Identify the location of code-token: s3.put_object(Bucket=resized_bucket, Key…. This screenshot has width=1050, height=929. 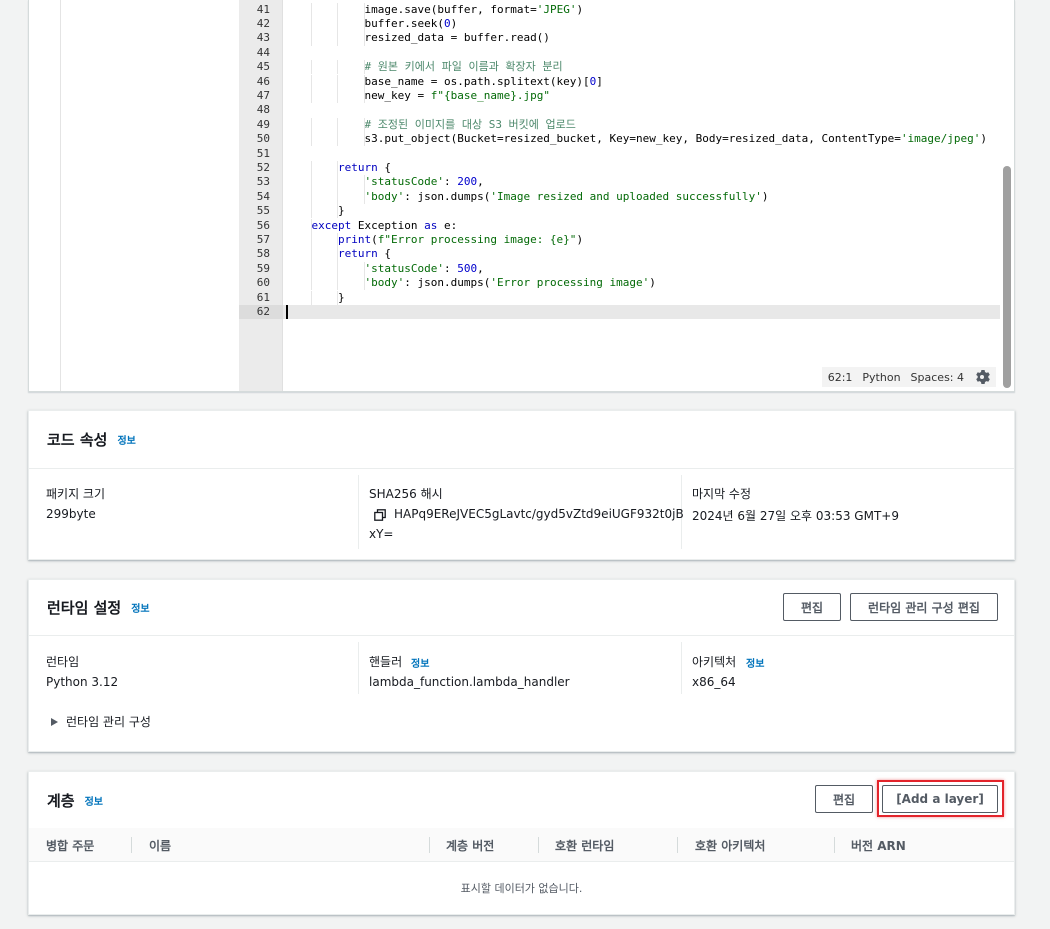
(632, 139).